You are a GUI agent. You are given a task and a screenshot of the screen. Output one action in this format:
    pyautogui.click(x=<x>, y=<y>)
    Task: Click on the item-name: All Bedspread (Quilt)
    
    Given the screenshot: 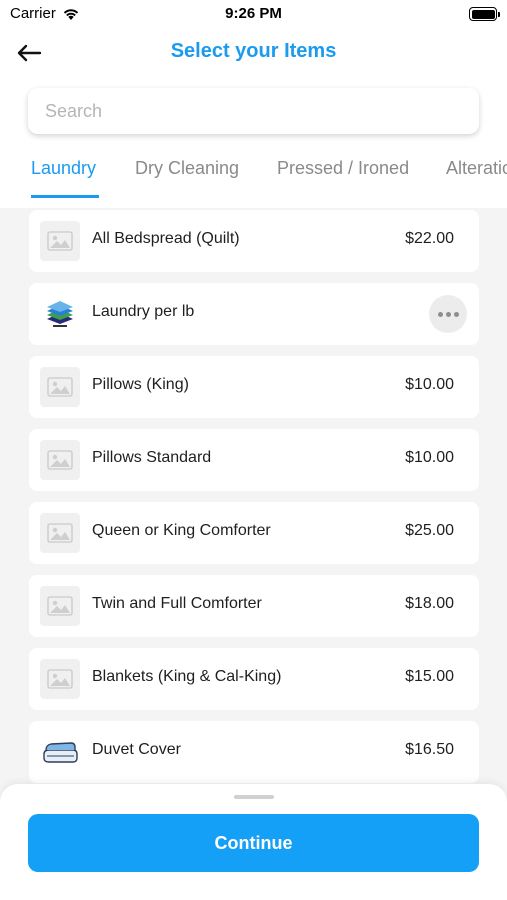 What is the action you would take?
    pyautogui.click(x=166, y=238)
    